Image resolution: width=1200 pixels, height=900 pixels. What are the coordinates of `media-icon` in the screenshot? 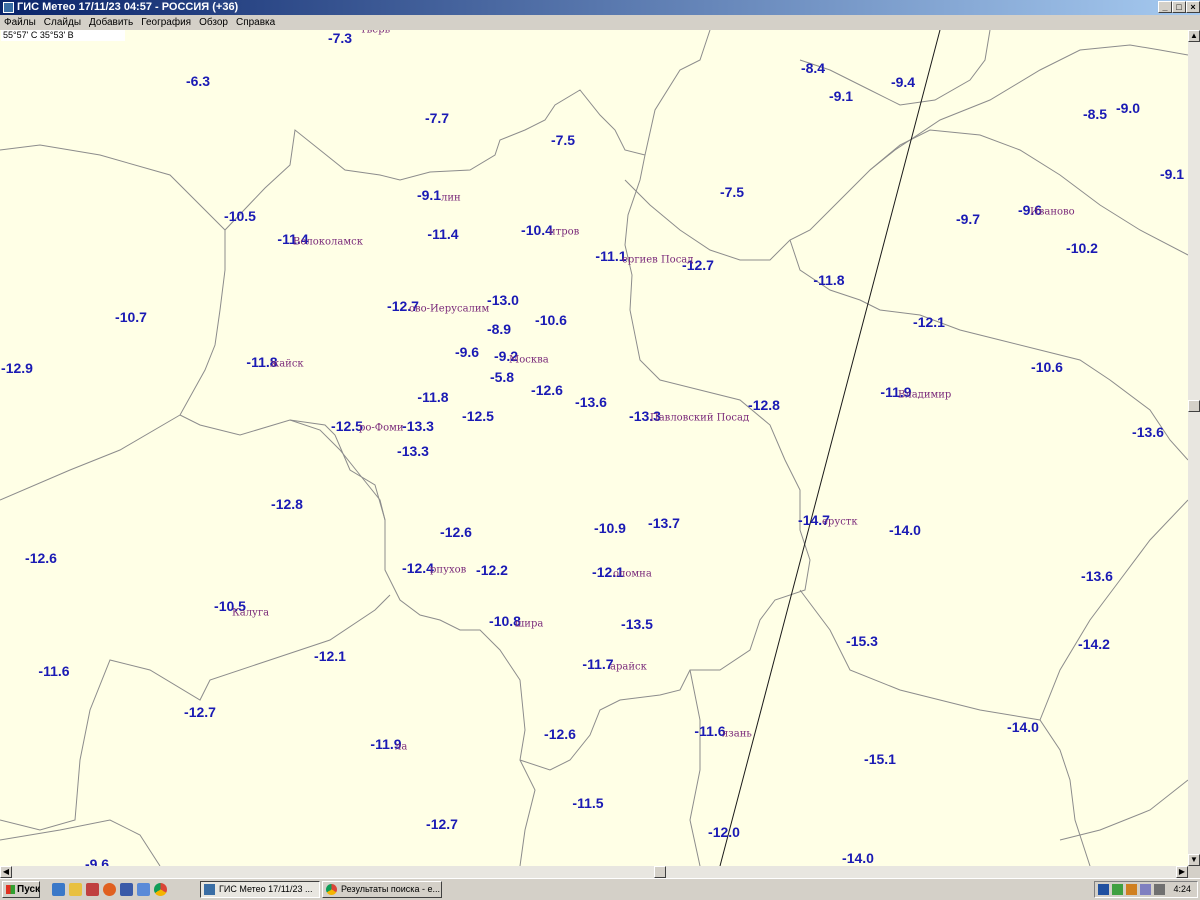 It's located at (92, 889).